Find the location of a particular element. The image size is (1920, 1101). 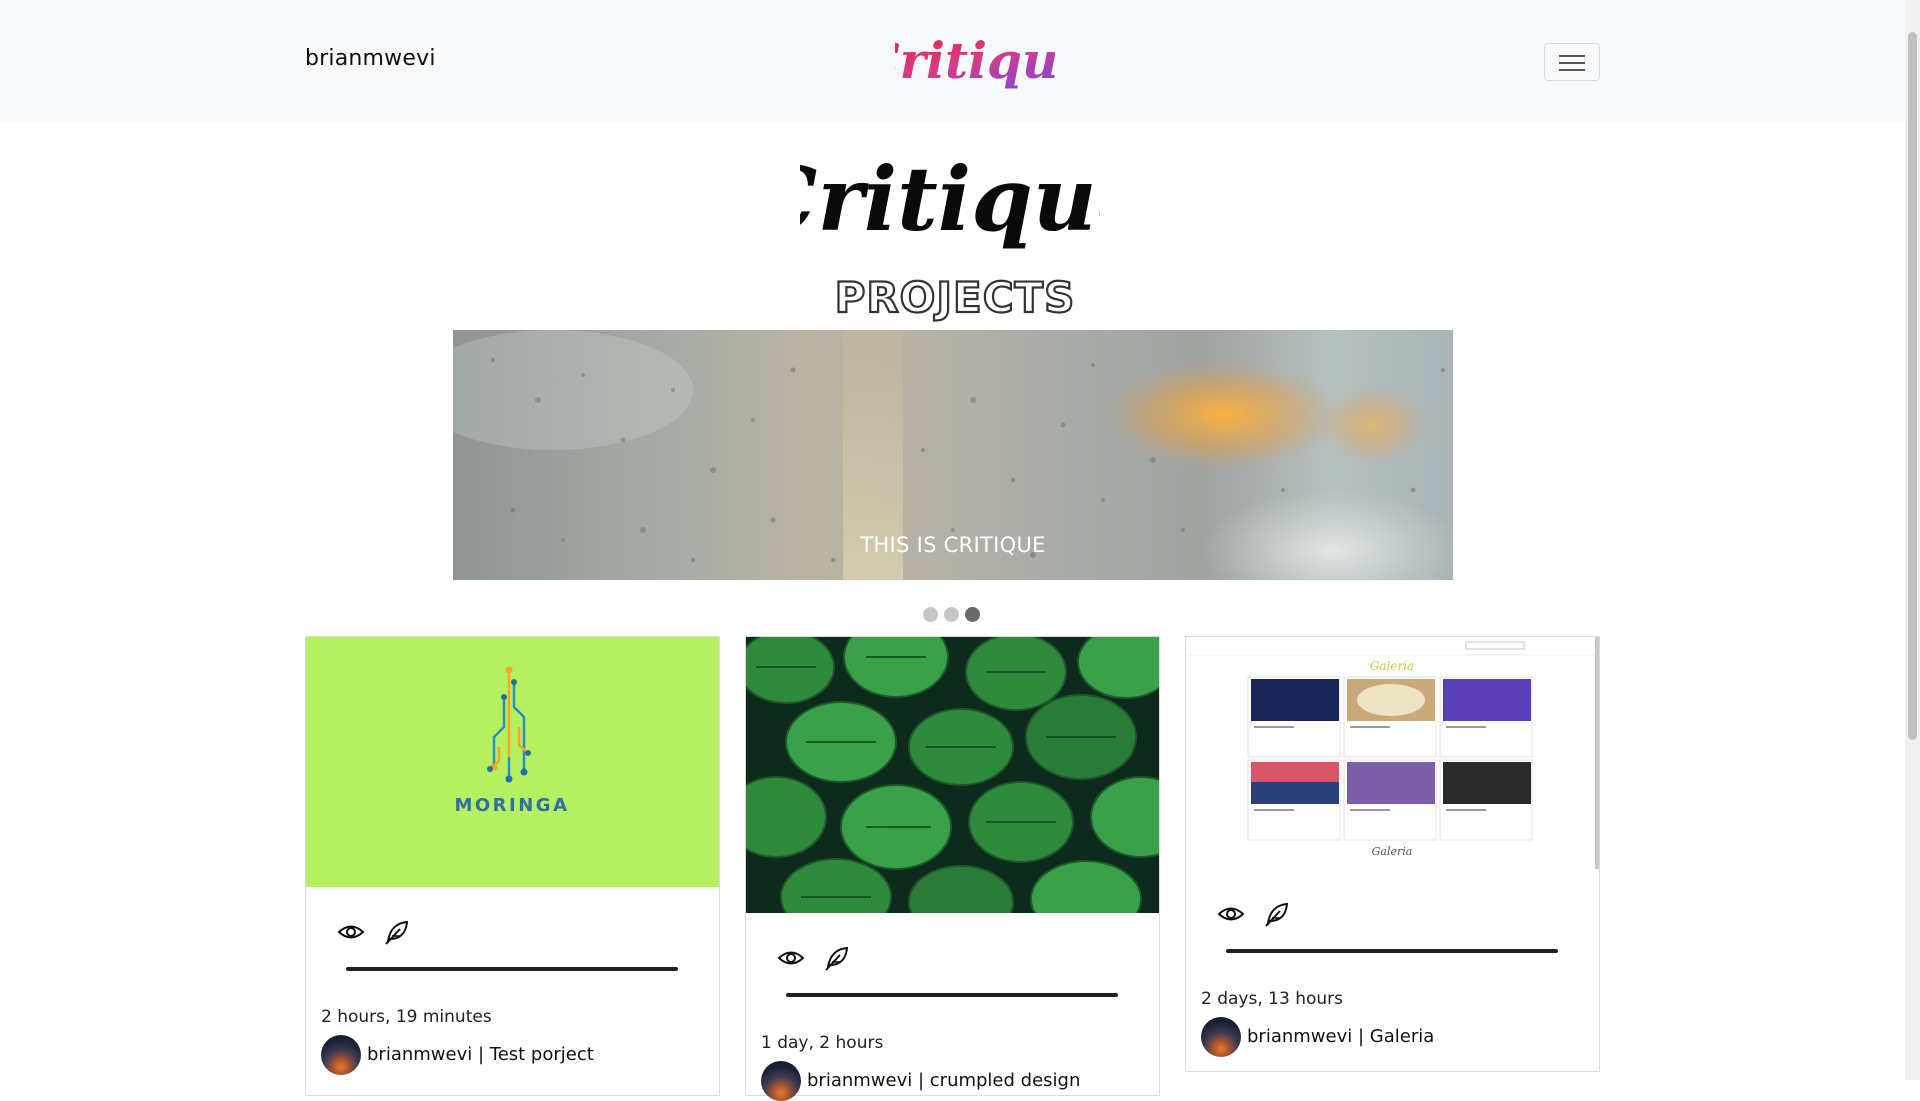

galeria-screenshot: Galeria Galeria is located at coordinates (1392, 753).